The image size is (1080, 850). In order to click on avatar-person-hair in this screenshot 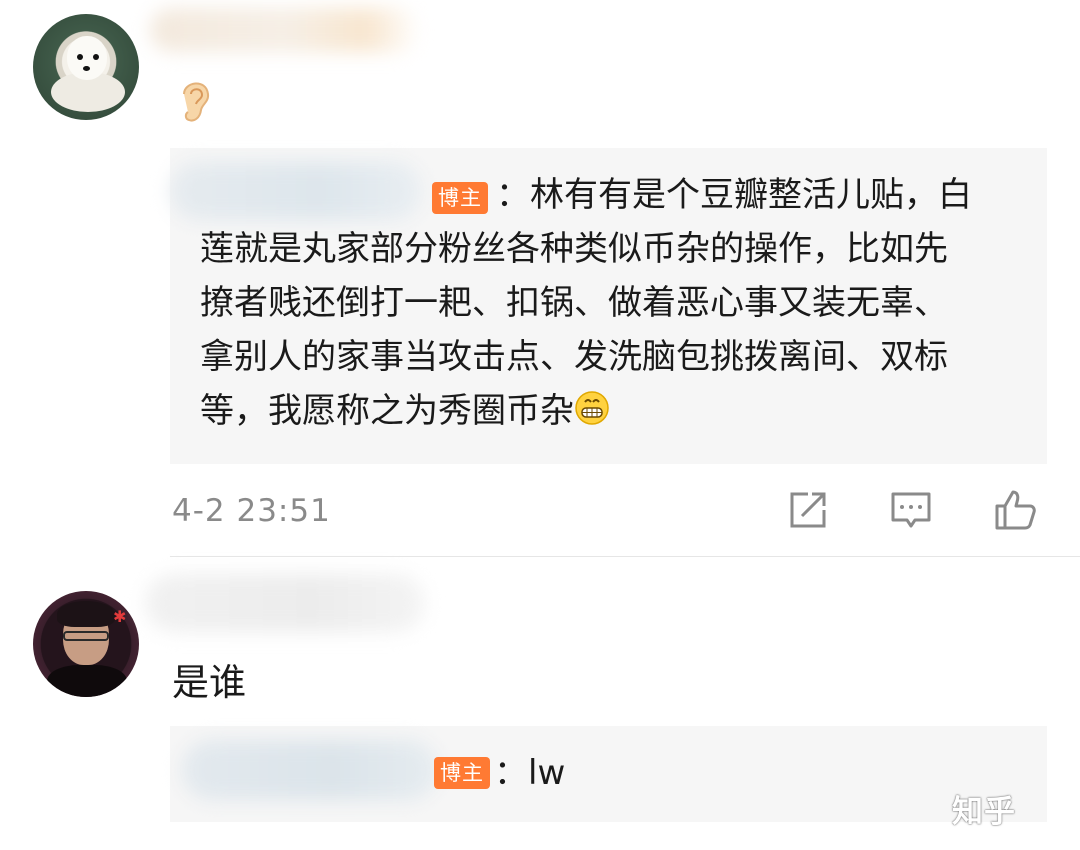, I will do `click(86, 614)`.